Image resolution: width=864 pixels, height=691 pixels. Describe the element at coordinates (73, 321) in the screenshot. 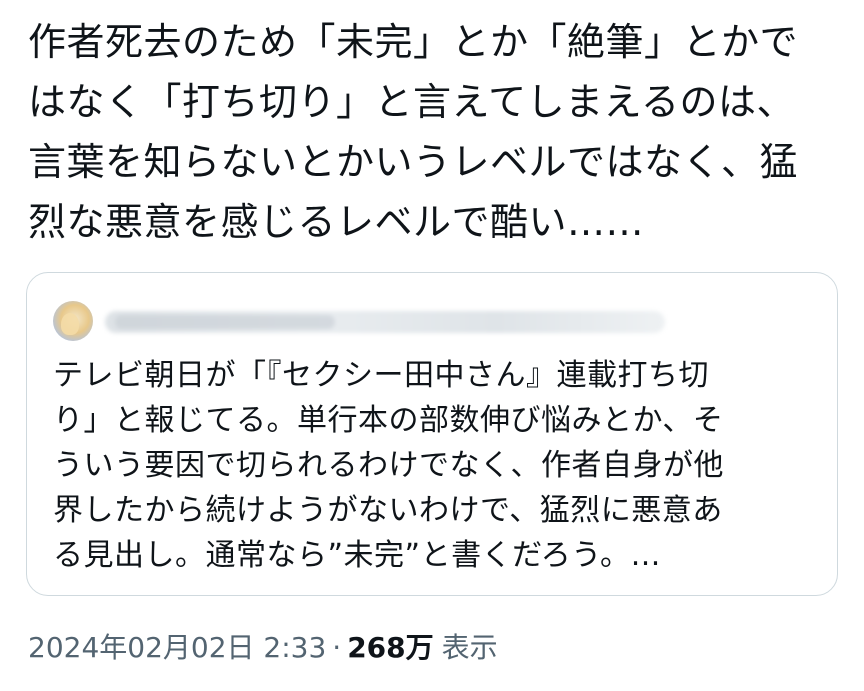

I see `avatar` at that location.